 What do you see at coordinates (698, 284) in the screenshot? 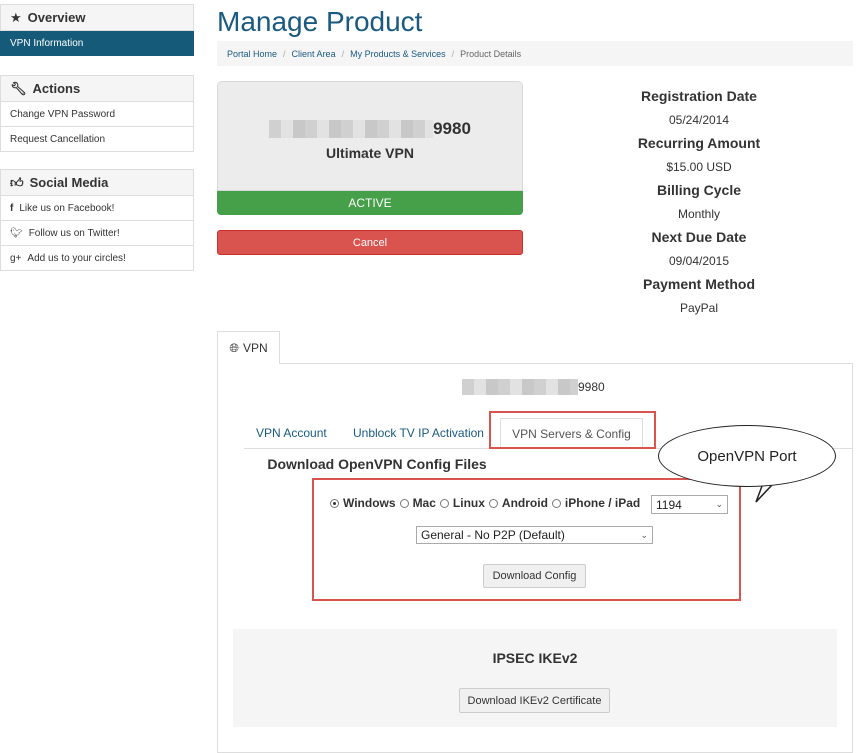
I see `detail-label: Payment Method` at bounding box center [698, 284].